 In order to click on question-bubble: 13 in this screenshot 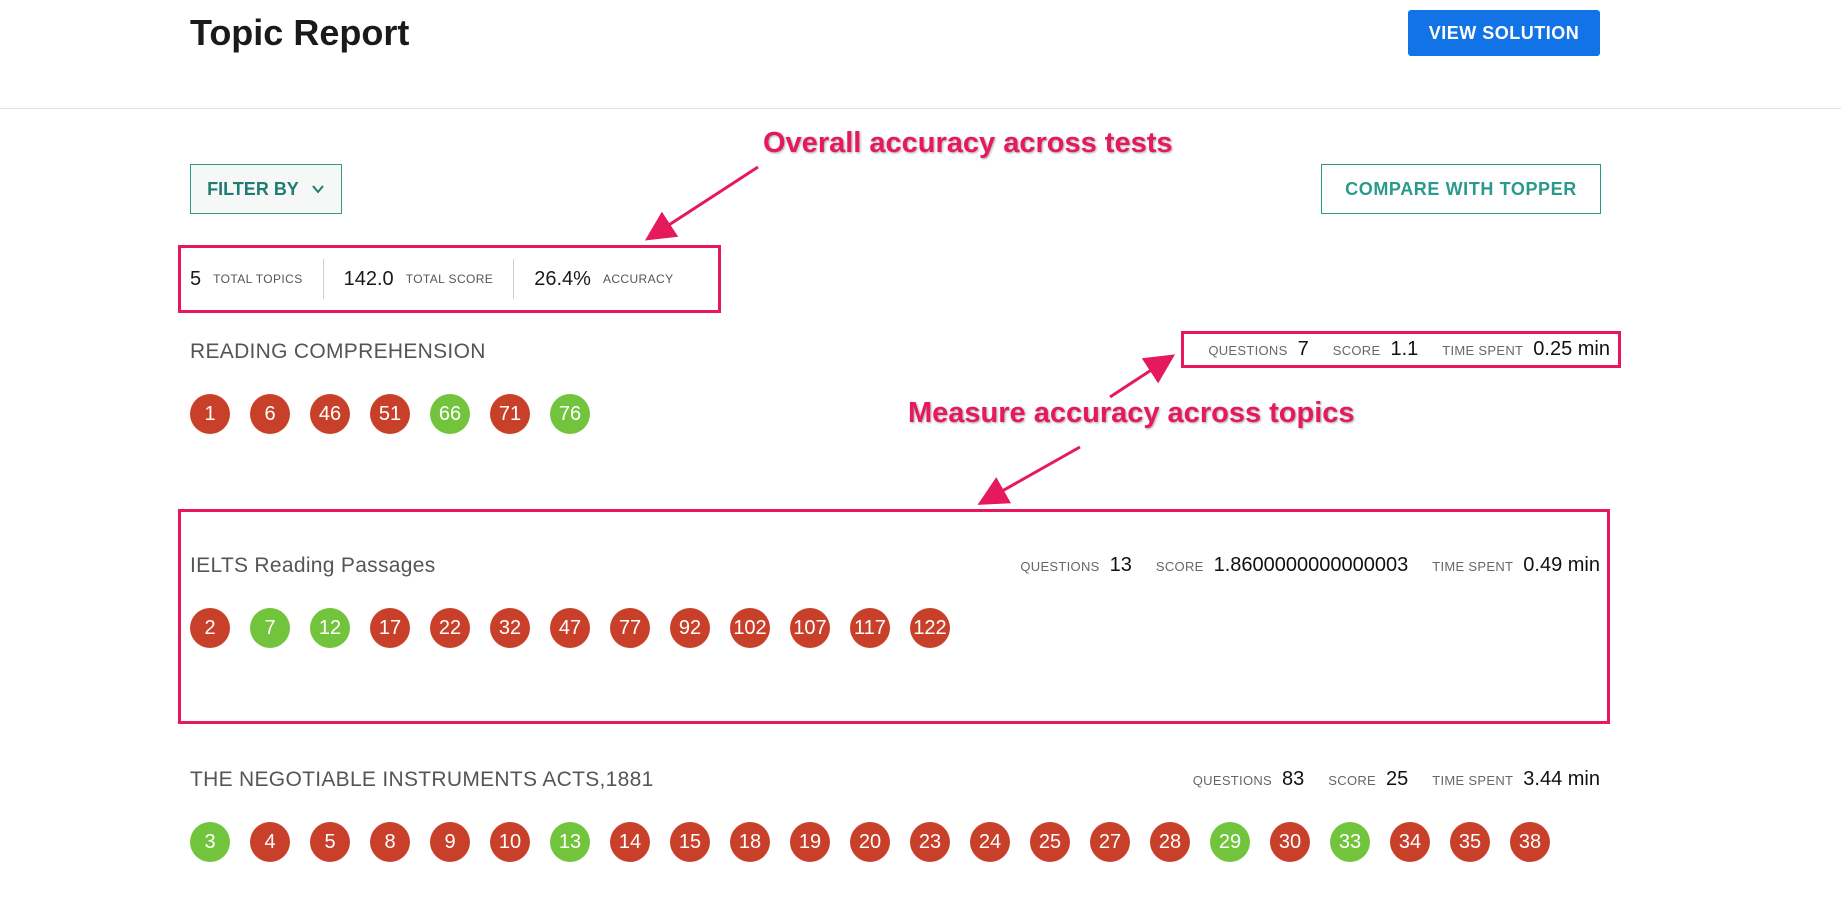, I will do `click(570, 842)`.